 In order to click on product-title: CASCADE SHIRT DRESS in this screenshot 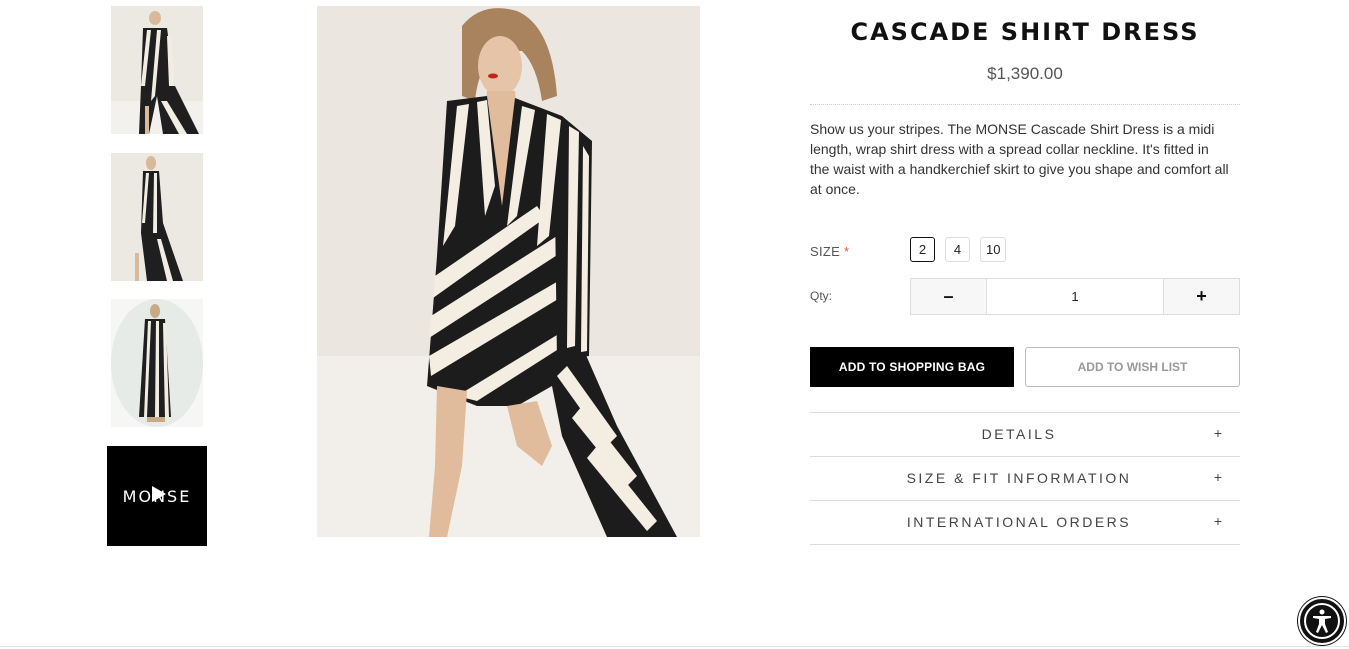, I will do `click(1025, 32)`.